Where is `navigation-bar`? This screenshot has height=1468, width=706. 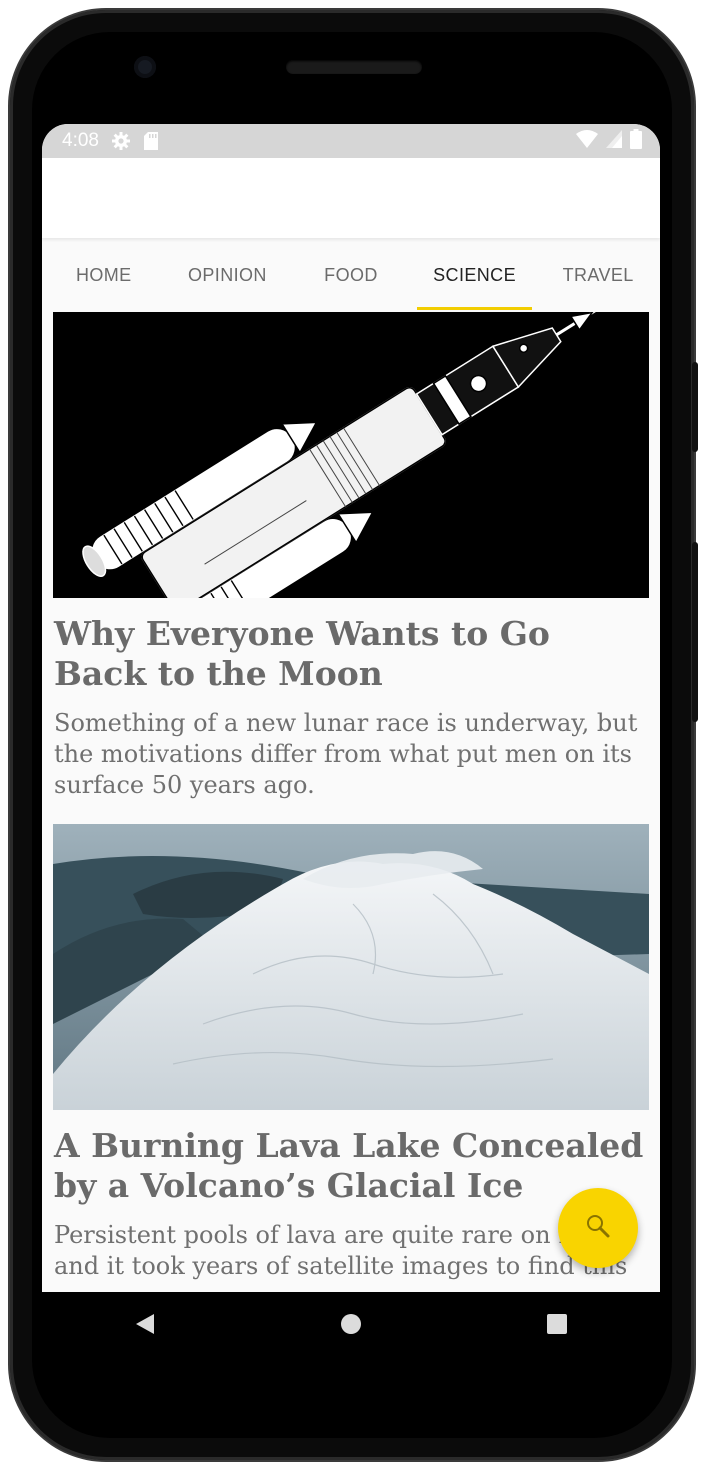
navigation-bar is located at coordinates (351, 1326).